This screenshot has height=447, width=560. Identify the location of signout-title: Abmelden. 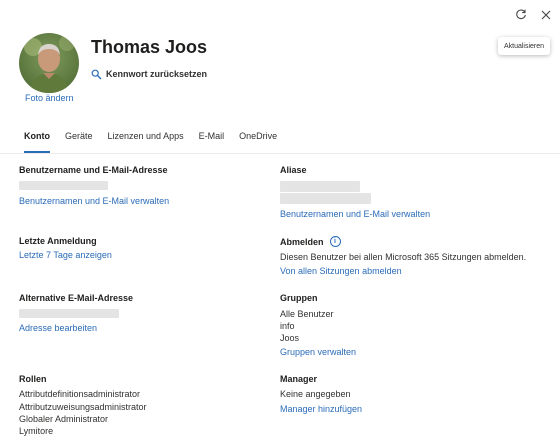
(302, 241).